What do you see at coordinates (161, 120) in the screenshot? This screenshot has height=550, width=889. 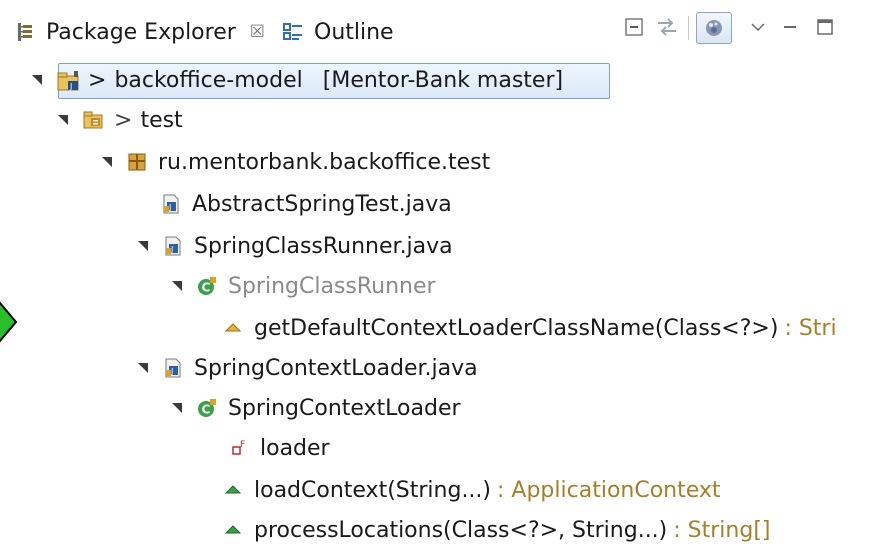 I see `source-folder-name: test` at bounding box center [161, 120].